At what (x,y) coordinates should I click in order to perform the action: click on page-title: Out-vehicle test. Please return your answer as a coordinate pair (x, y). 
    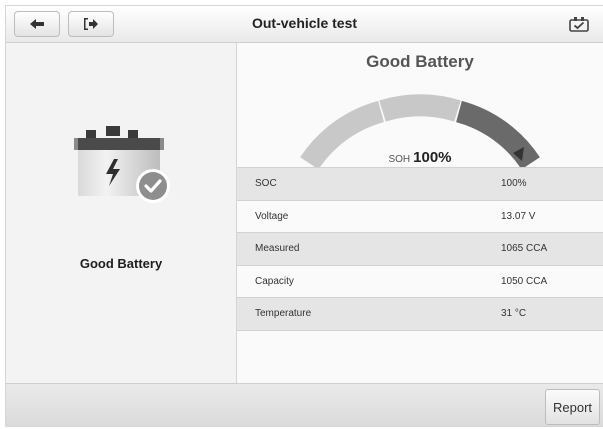
    Looking at the image, I should click on (304, 23).